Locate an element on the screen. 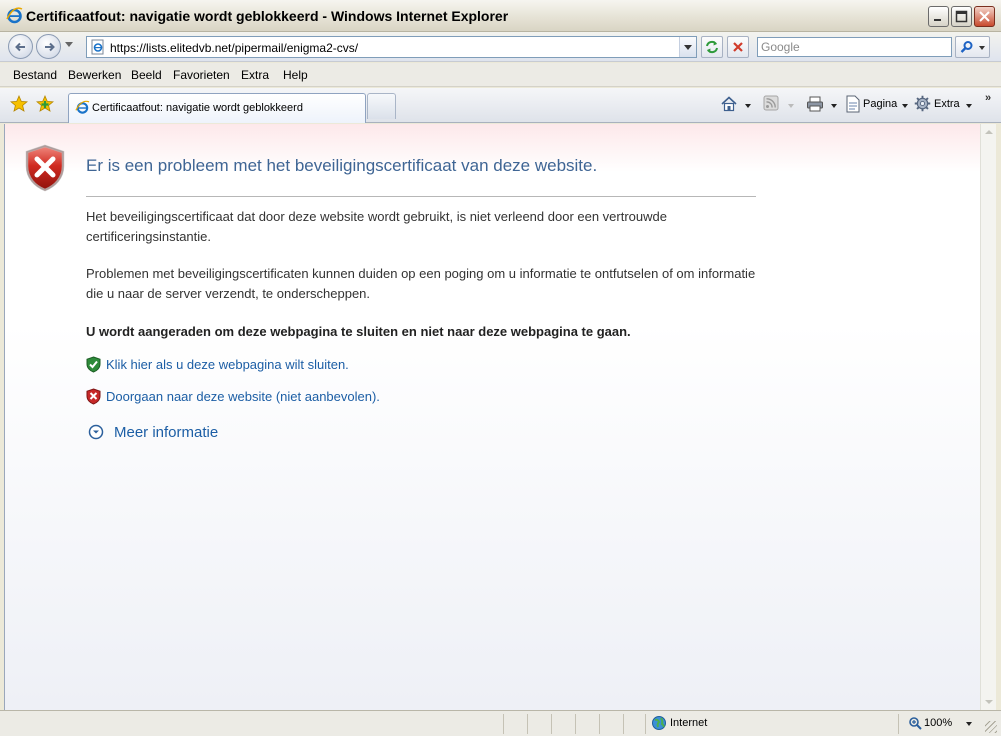 This screenshot has height=736, width=1001. home-dropdown-icon is located at coordinates (748, 106).